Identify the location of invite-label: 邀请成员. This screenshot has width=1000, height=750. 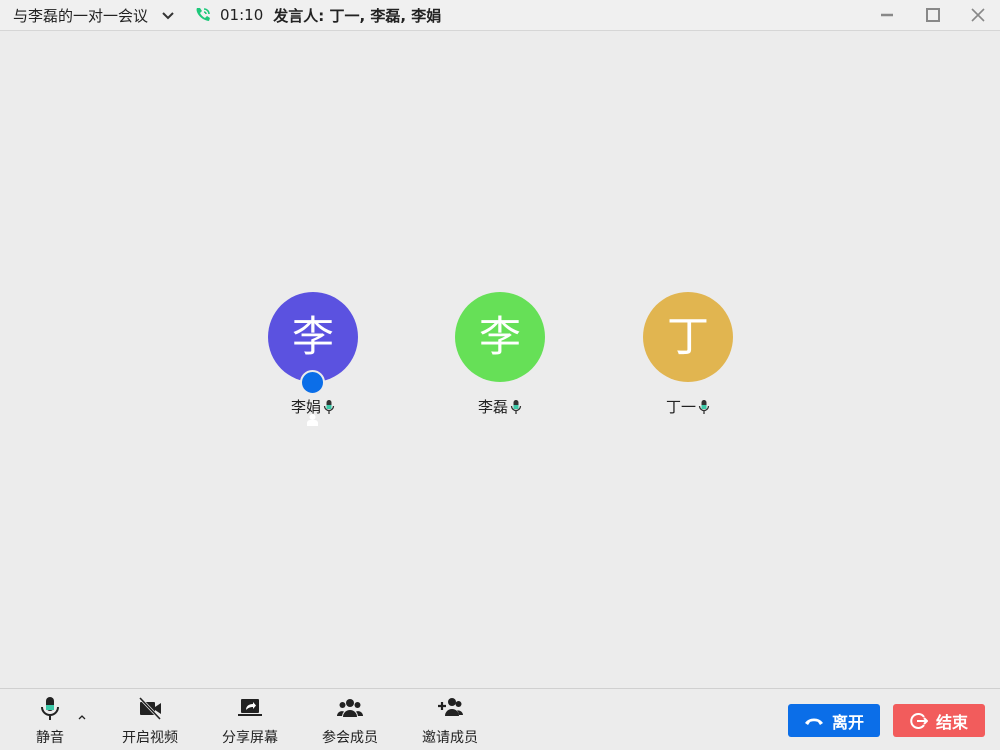
(450, 738).